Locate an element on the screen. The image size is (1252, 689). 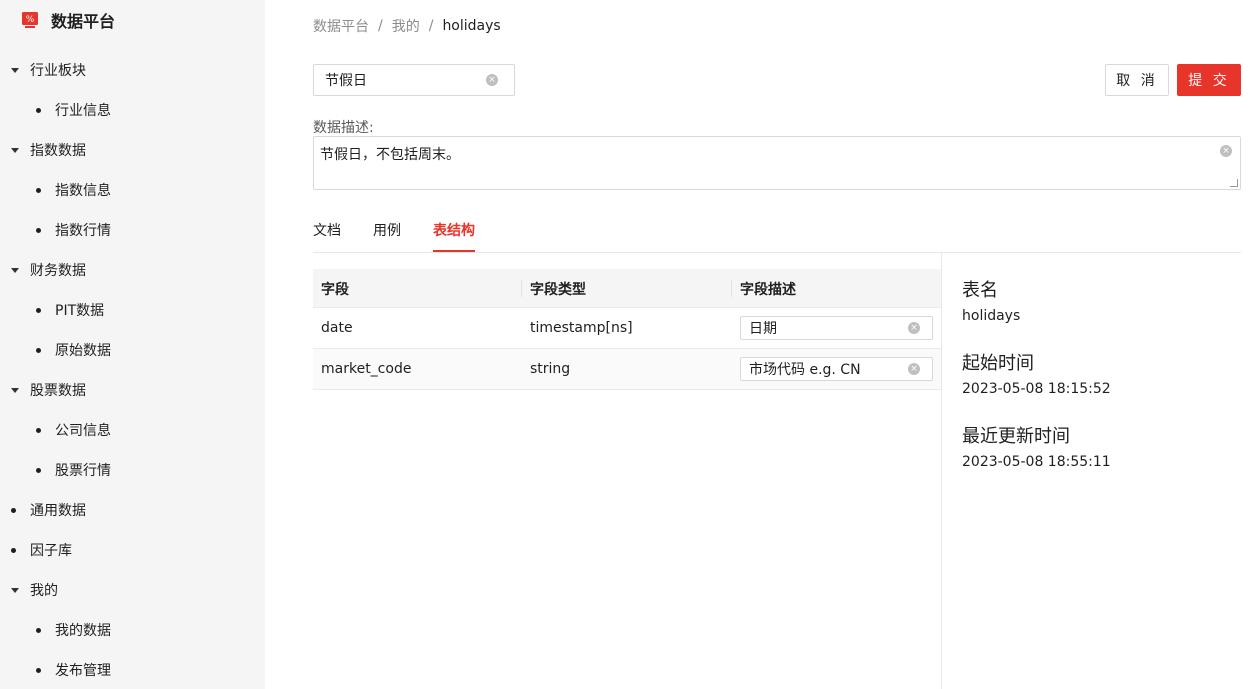
sidebar-item-stock-quotes: 股票行情 is located at coordinates (73, 470).